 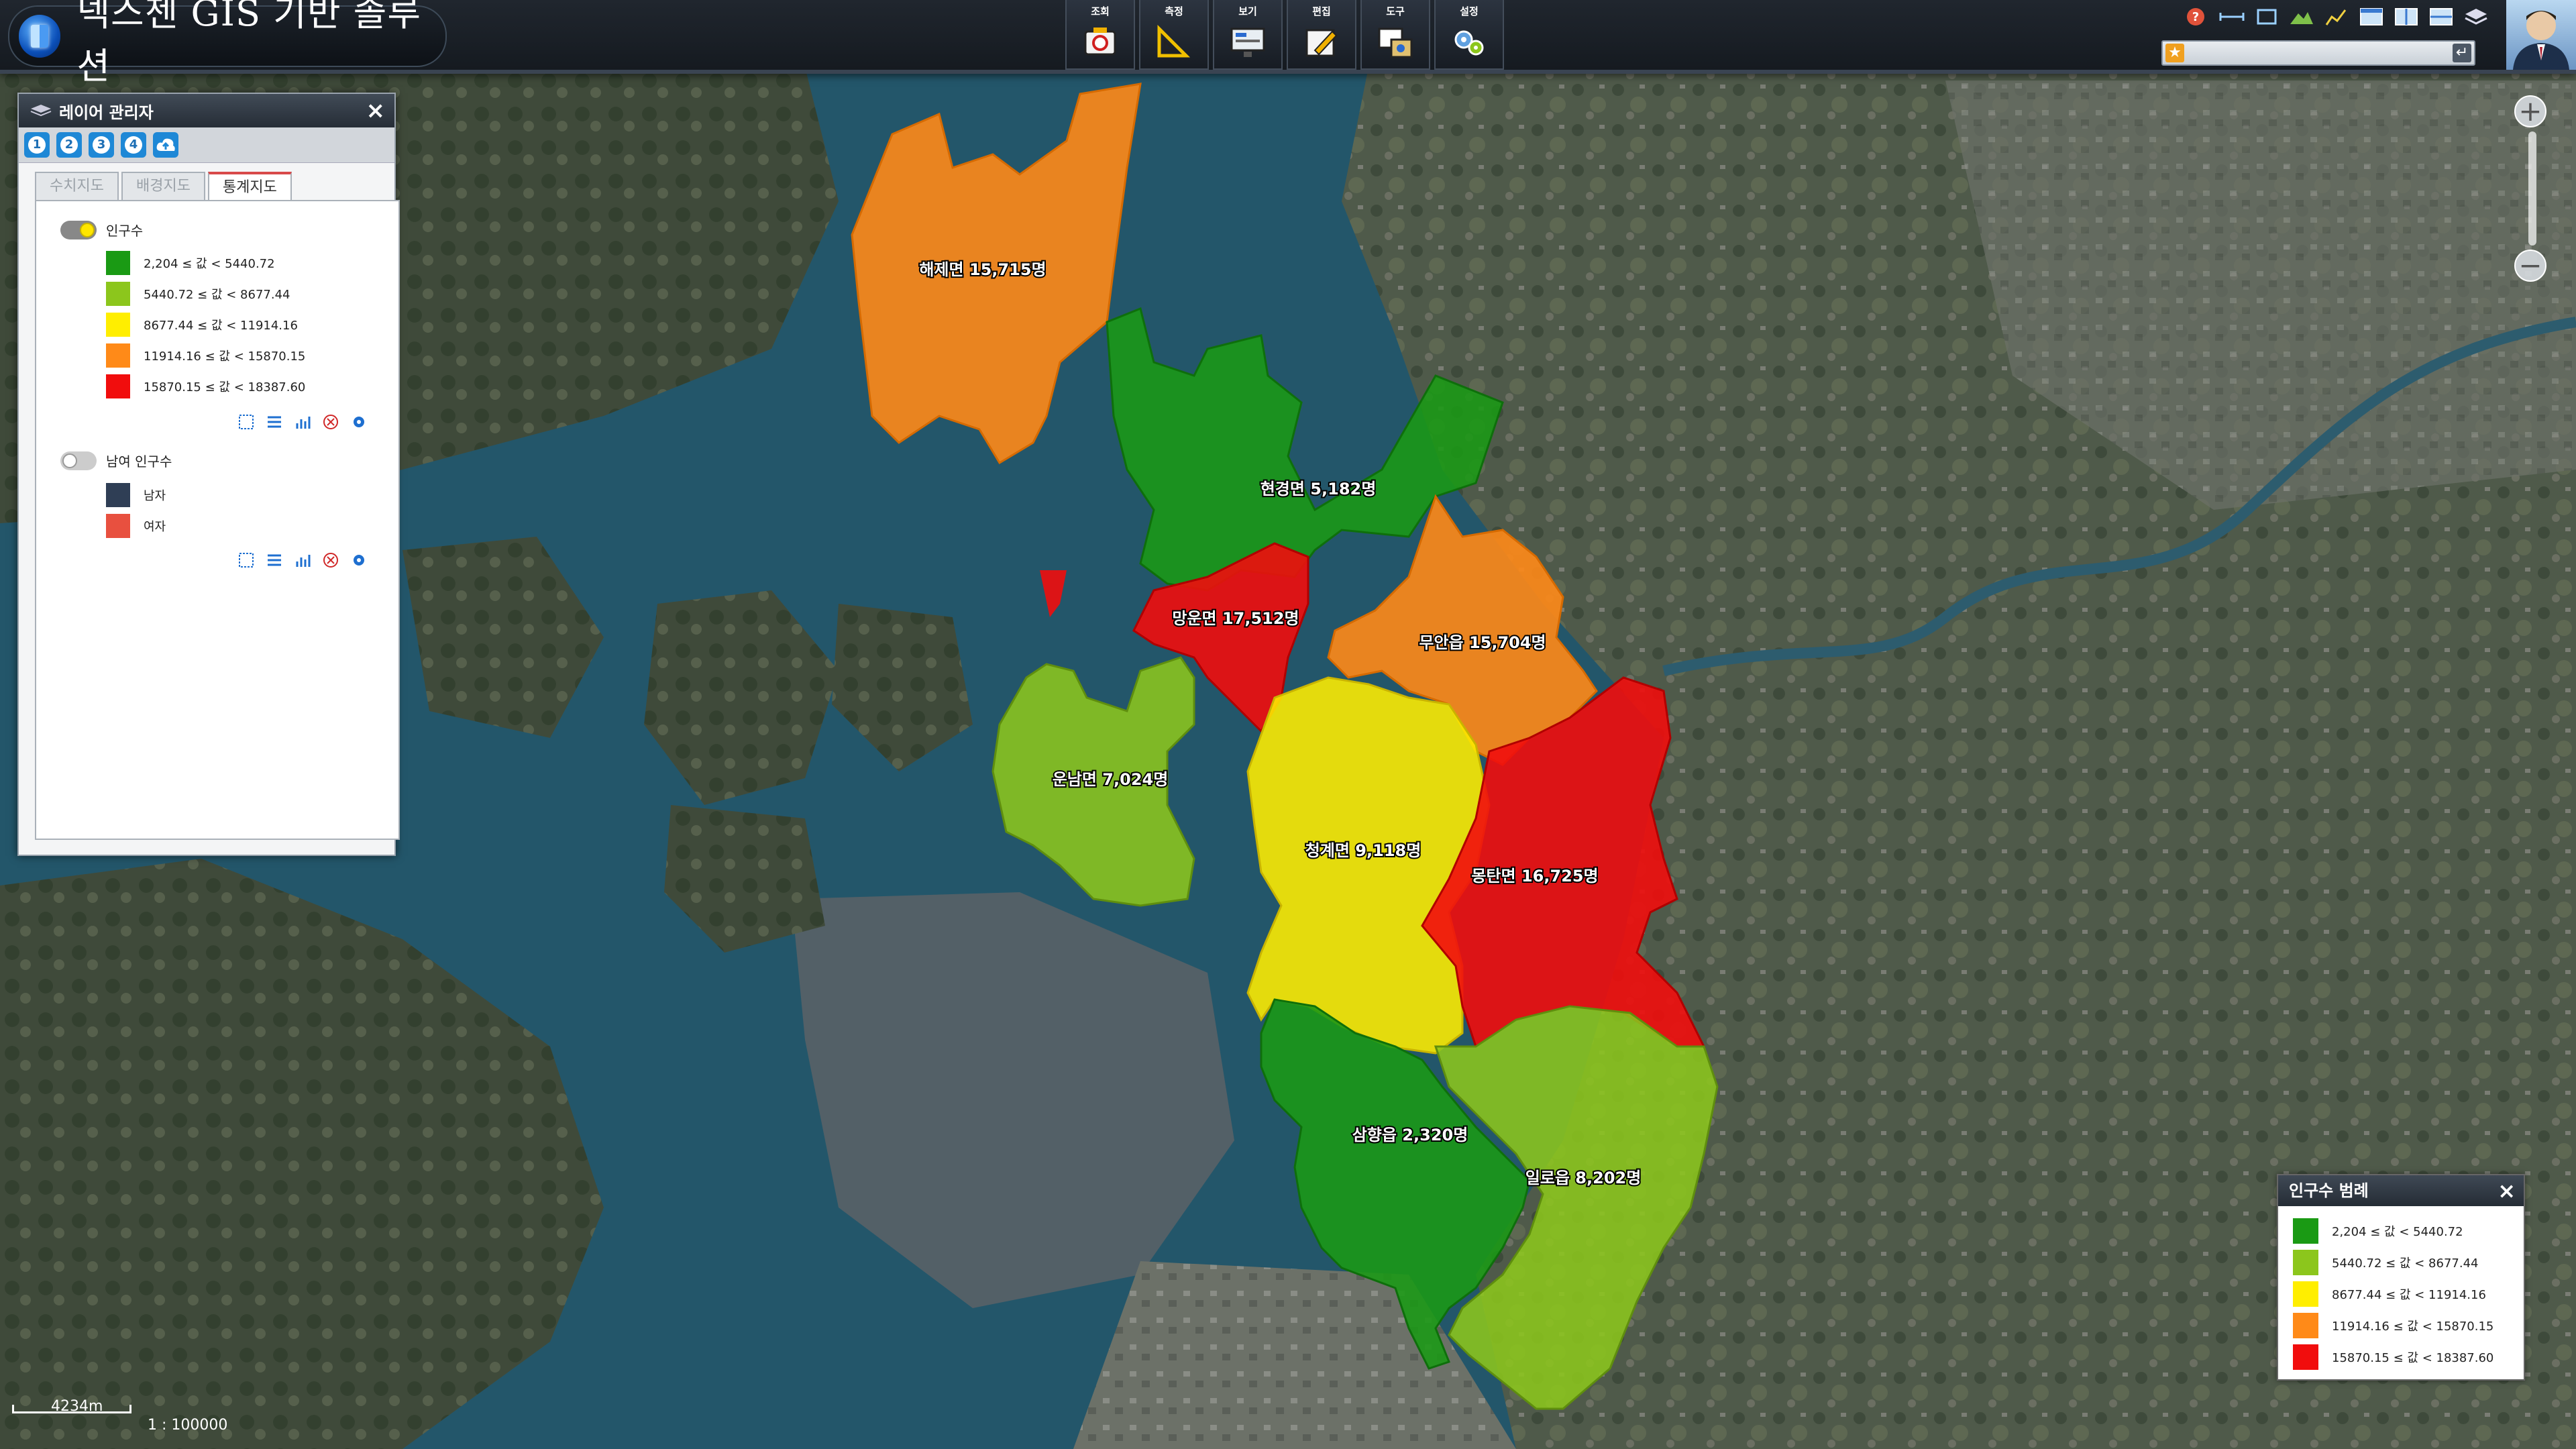 What do you see at coordinates (249, 186) in the screenshot?
I see `tab-statistics-map: 통계지도` at bounding box center [249, 186].